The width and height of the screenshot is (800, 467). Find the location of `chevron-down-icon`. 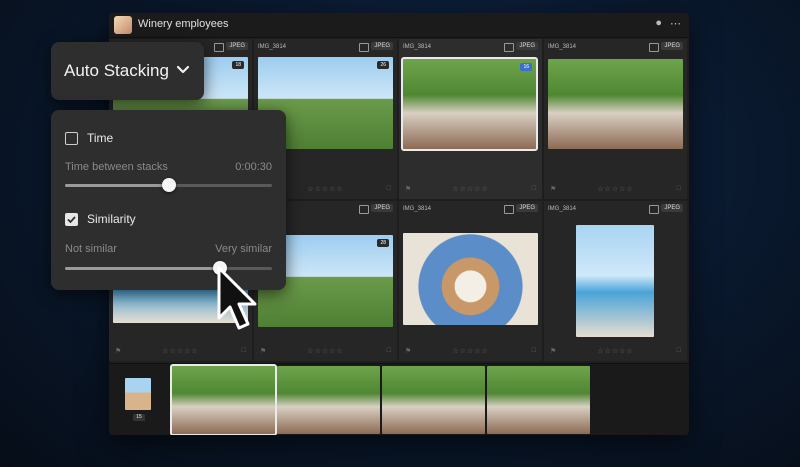

chevron-down-icon is located at coordinates (183, 69).